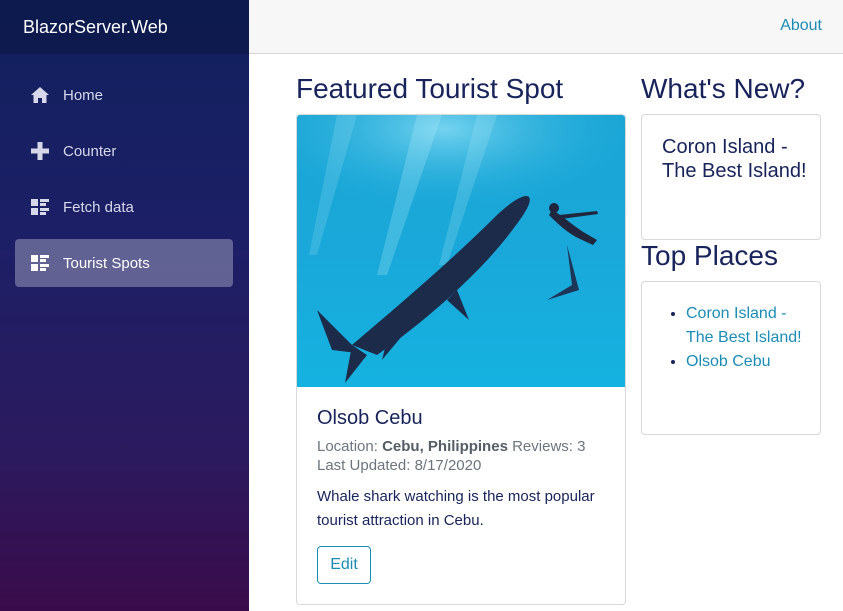 The image size is (843, 611). I want to click on whats-new-card: Coron Island - The Best Island!, so click(731, 177).